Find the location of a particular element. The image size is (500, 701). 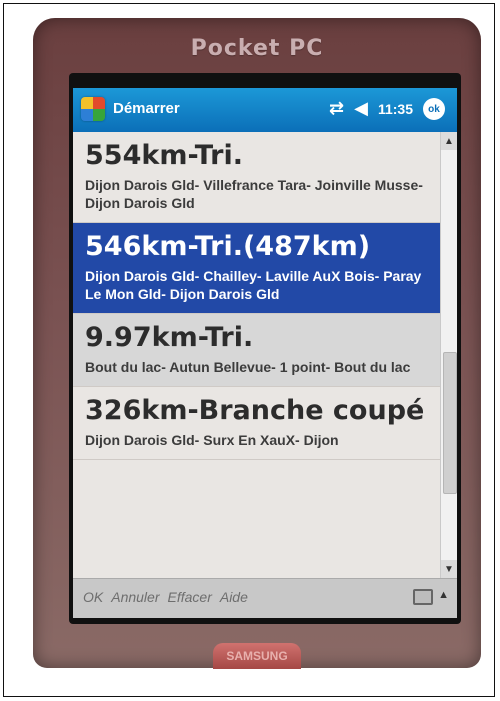

menu-aide: Aide is located at coordinates (234, 597).